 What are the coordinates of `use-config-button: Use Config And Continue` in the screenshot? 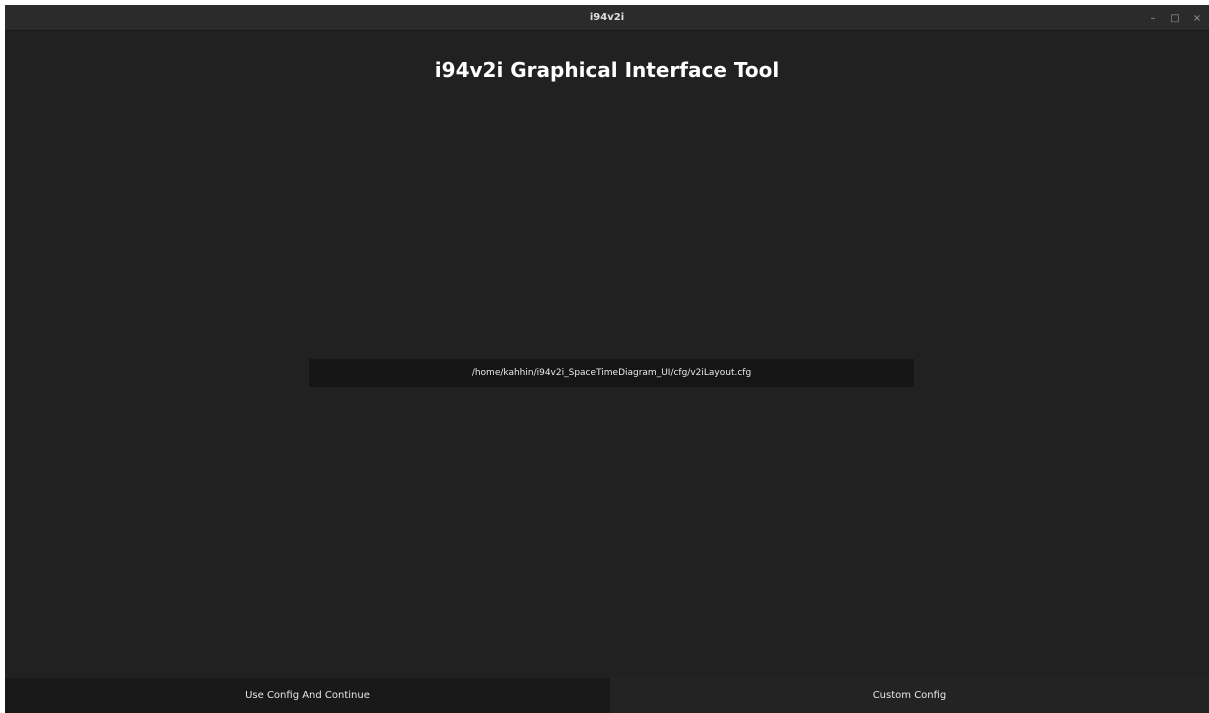 It's located at (307, 695).